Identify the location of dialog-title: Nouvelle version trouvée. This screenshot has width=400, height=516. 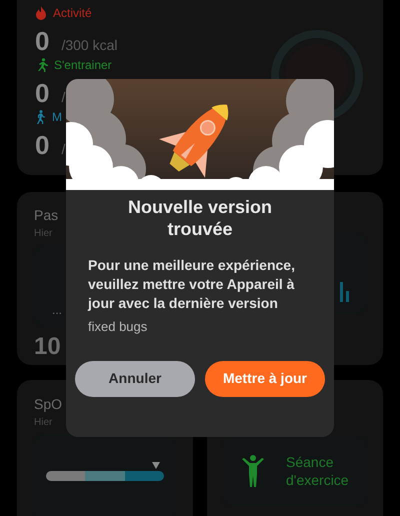
(200, 218).